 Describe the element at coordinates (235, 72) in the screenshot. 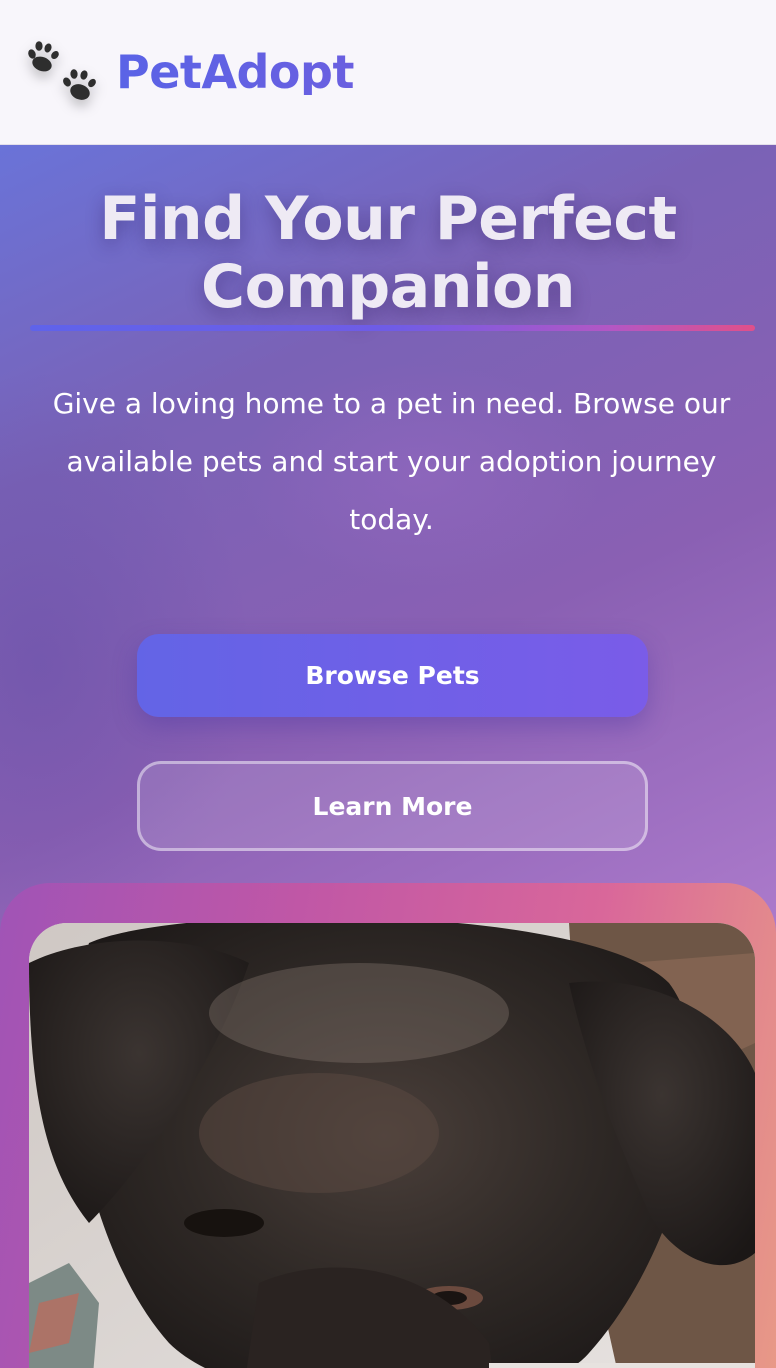

I see `brand-name: PetAdopt` at that location.